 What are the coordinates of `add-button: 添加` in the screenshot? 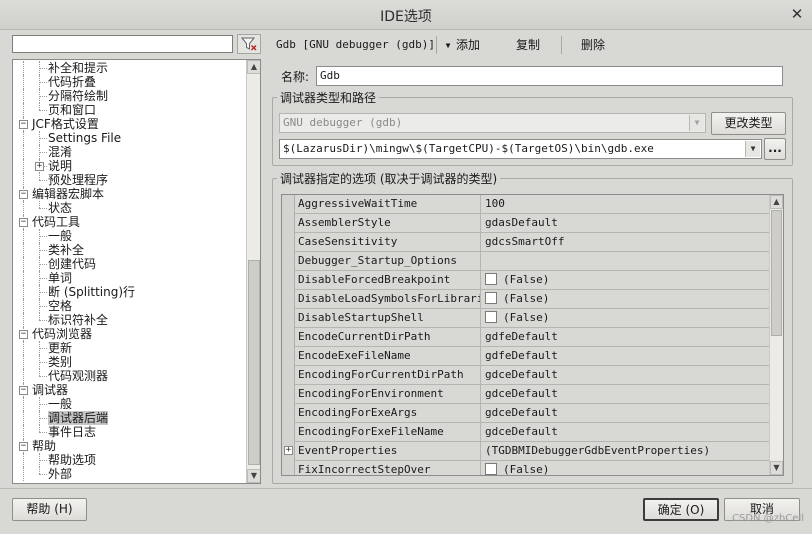 It's located at (468, 45).